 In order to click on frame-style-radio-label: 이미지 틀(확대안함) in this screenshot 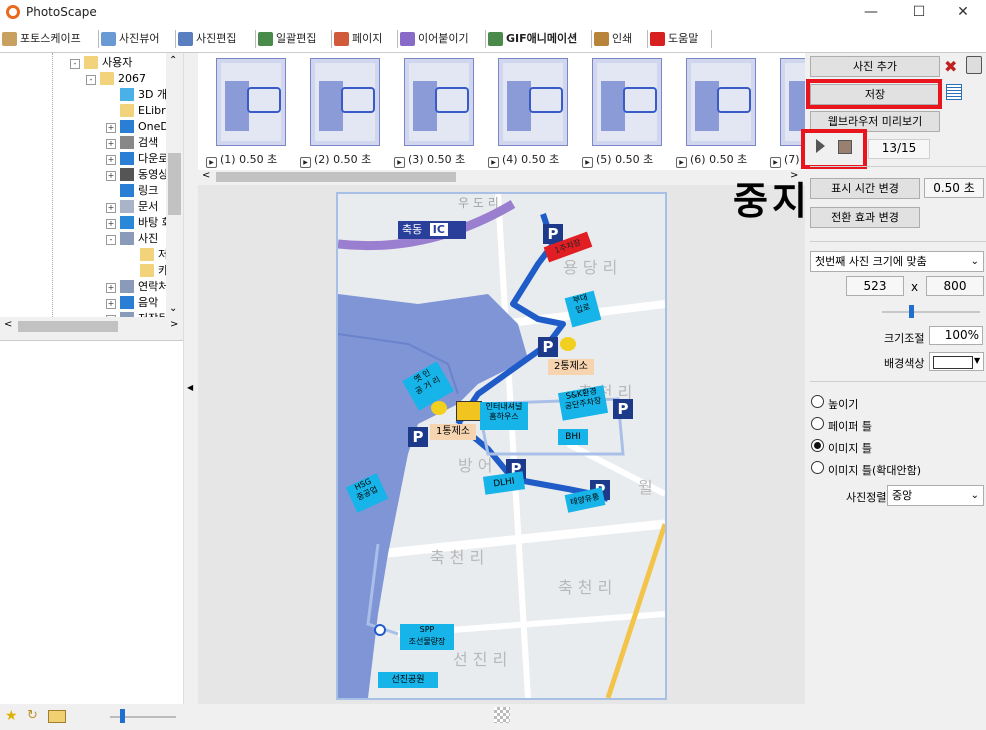, I will do `click(874, 470)`.